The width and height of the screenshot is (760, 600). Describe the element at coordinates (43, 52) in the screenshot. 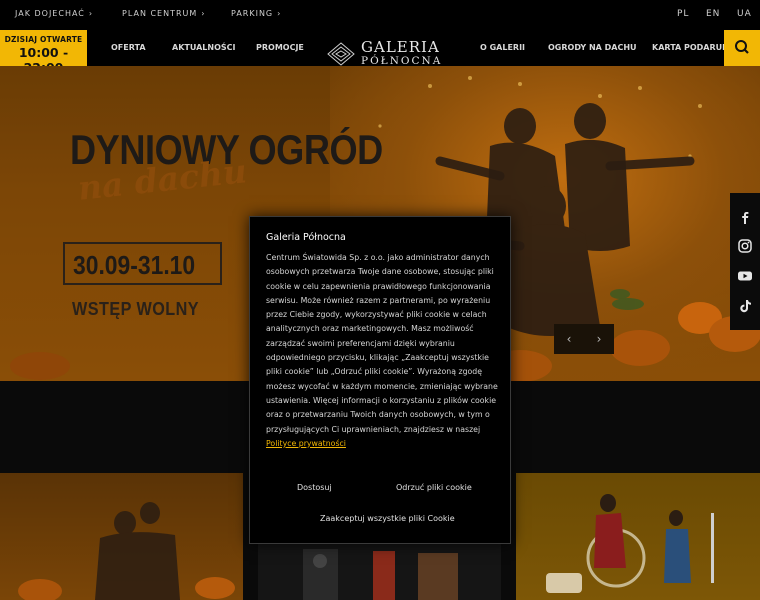

I see `opening-hours-badge: DZISIAJ OTWARTE 10:00 - 22:00` at that location.